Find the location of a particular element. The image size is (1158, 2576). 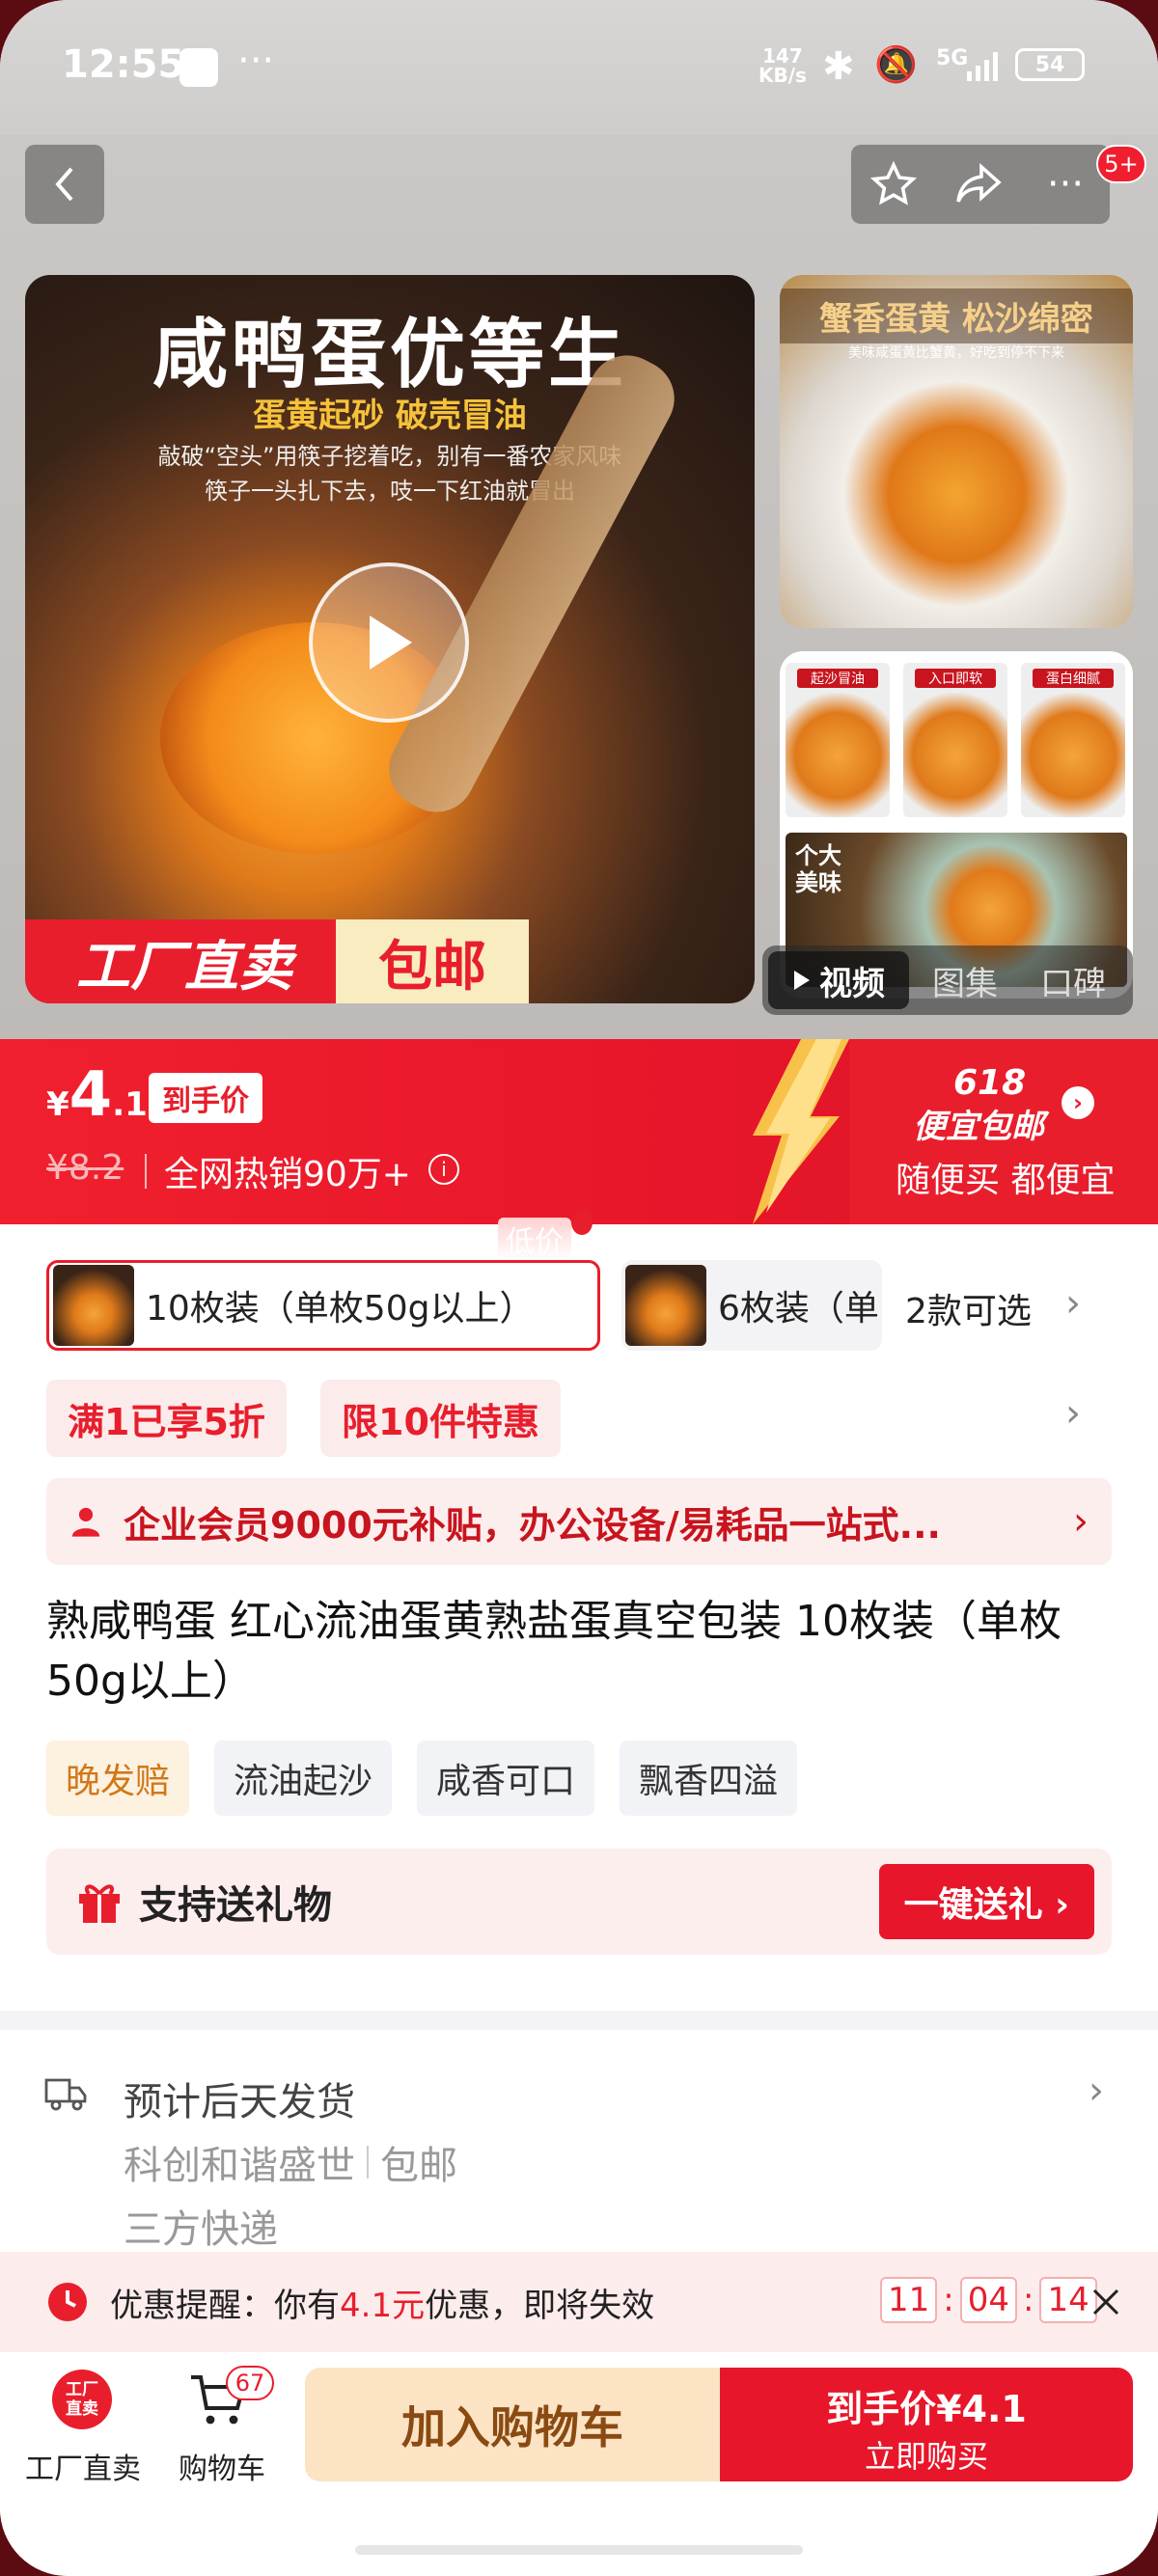

variant-option-1: 10枚装（单枚50g以上） is located at coordinates (323, 1305).